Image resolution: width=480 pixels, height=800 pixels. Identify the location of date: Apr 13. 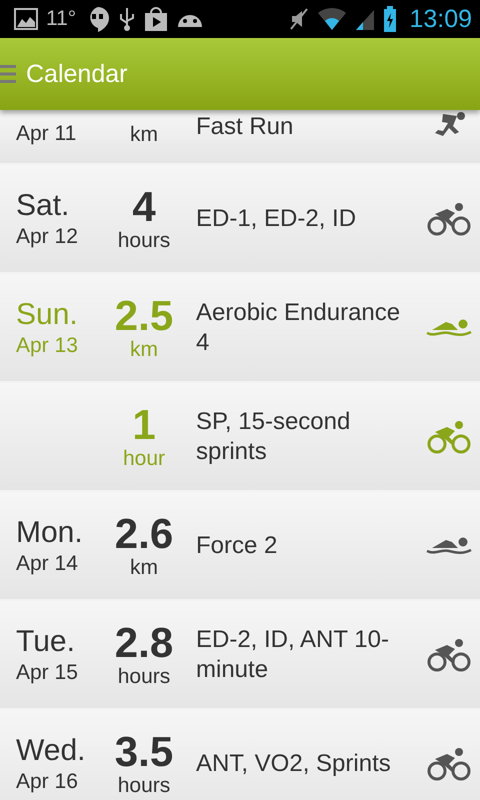
(47, 345).